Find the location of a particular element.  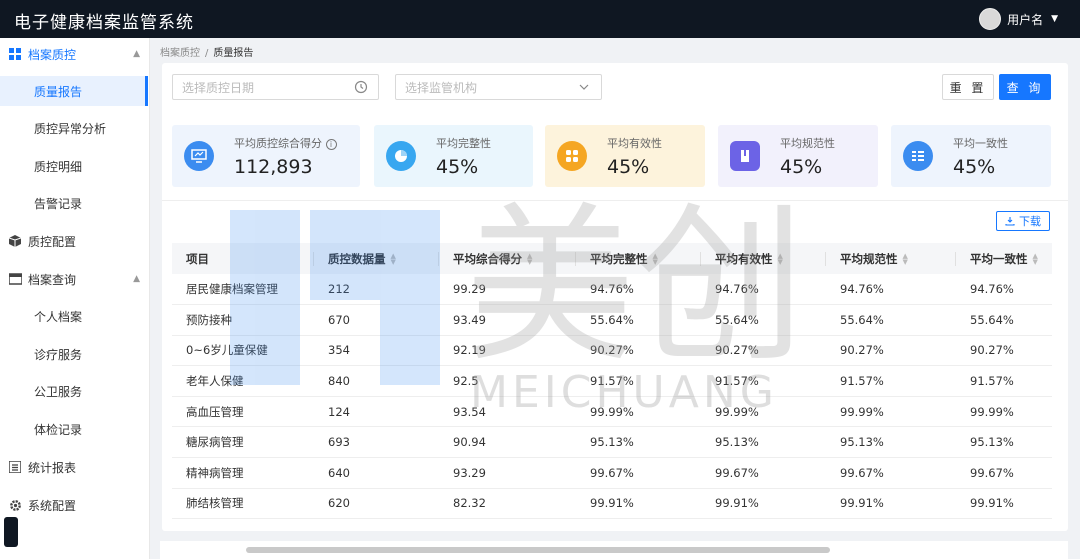

stat-card-validity: 平均有效性 45% is located at coordinates (625, 156).